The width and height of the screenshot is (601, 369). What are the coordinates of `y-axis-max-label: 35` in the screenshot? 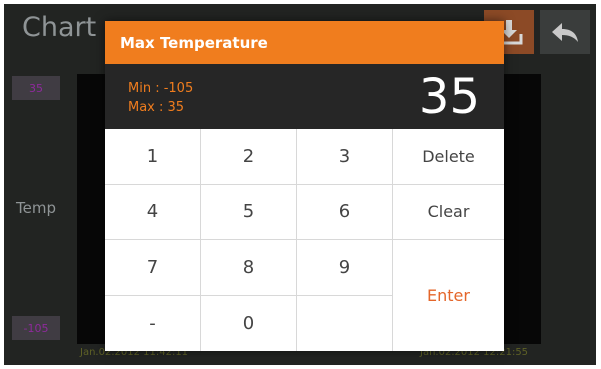 It's located at (36, 88).